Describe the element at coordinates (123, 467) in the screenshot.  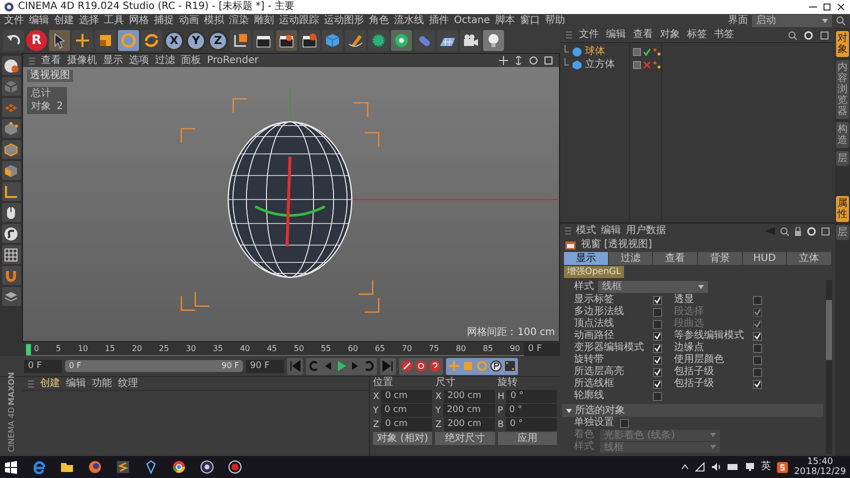
I see `text-editor-icon` at that location.